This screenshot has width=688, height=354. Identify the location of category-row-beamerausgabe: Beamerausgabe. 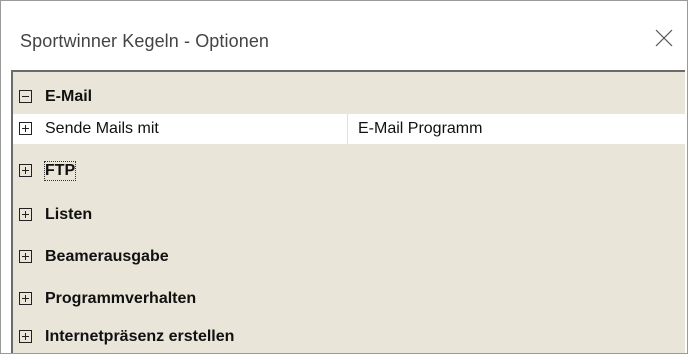
(349, 257).